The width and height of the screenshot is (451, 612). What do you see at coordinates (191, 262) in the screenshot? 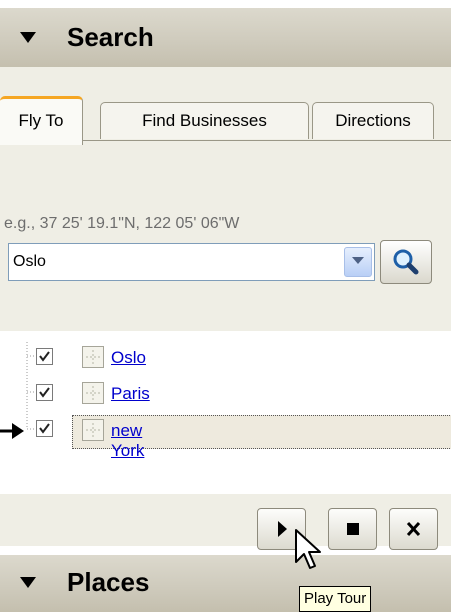
I see `fly-to-input: Oslo` at bounding box center [191, 262].